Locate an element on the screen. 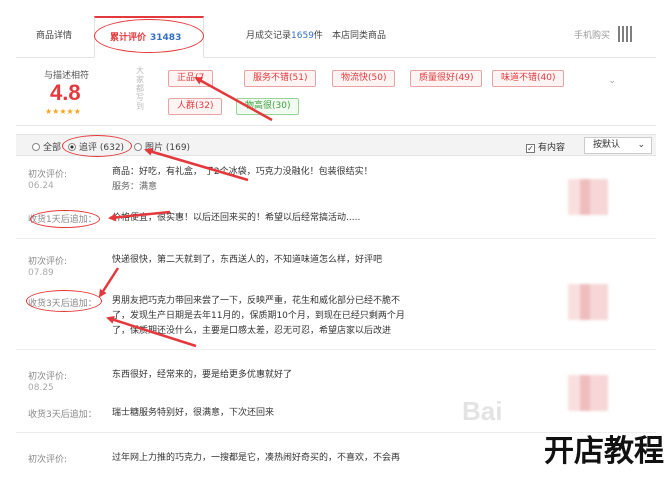  tab-product-details: 商品详情 is located at coordinates (54, 34).